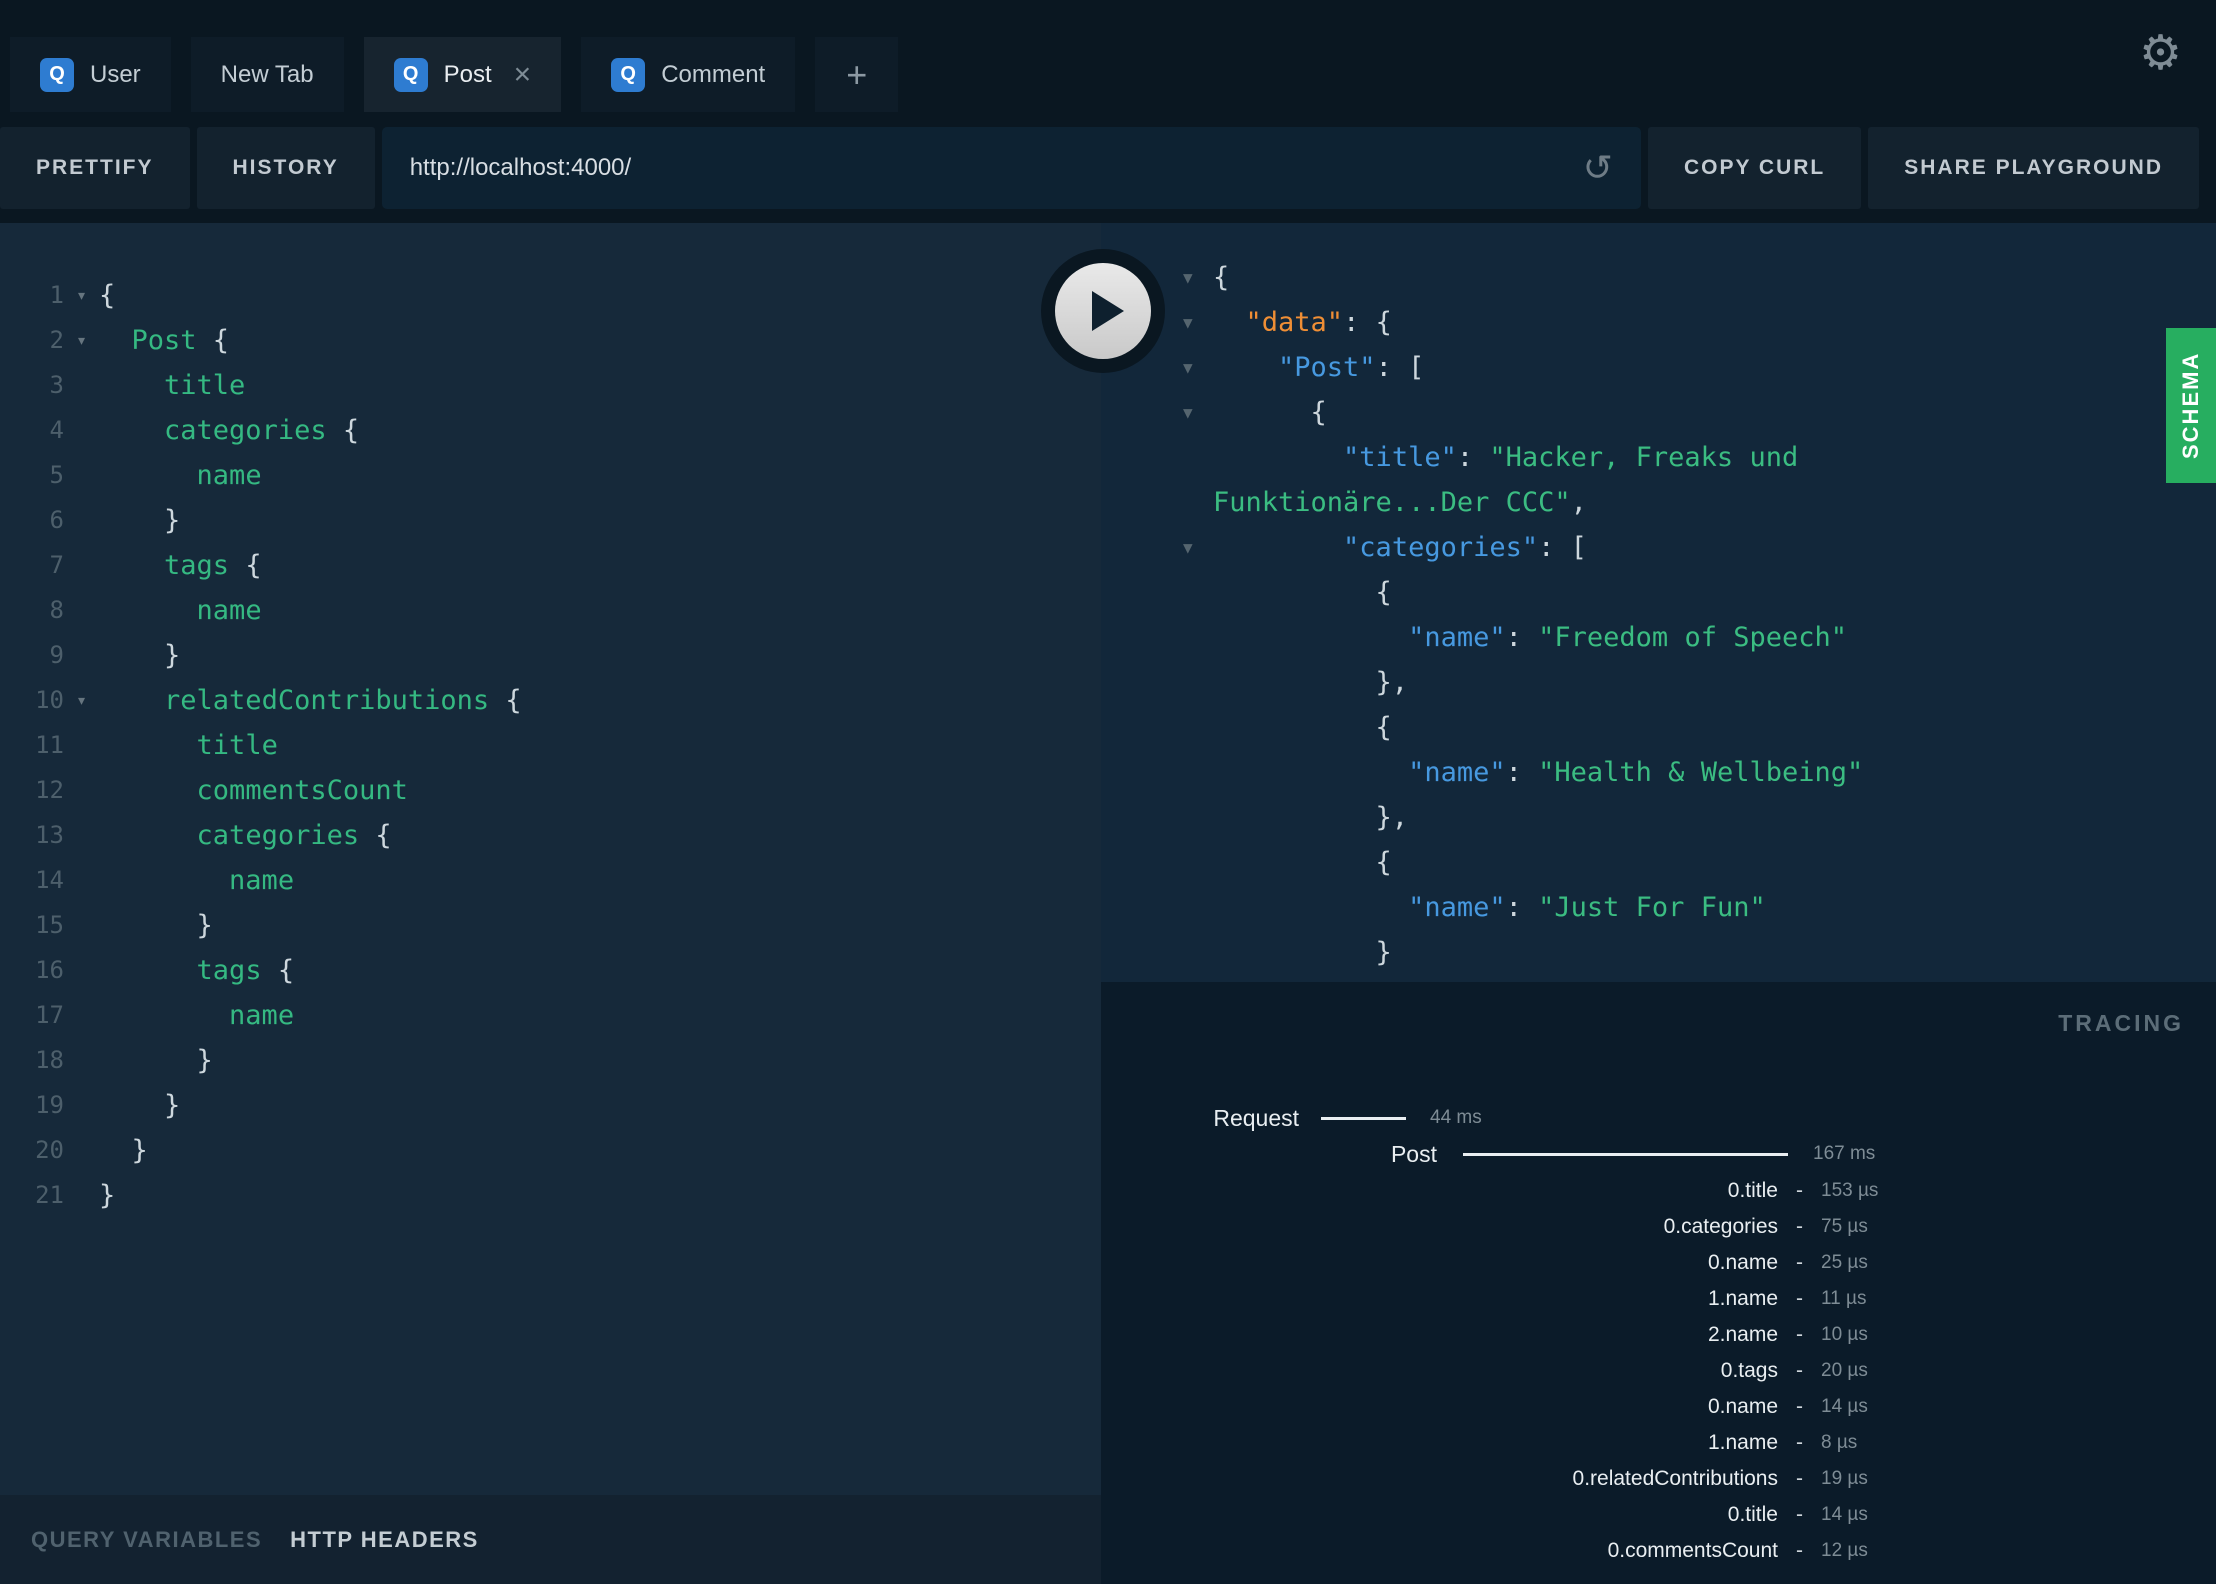 The image size is (2216, 1584). What do you see at coordinates (1742, 1406) in the screenshot?
I see `tracing-row-label: 0.name` at bounding box center [1742, 1406].